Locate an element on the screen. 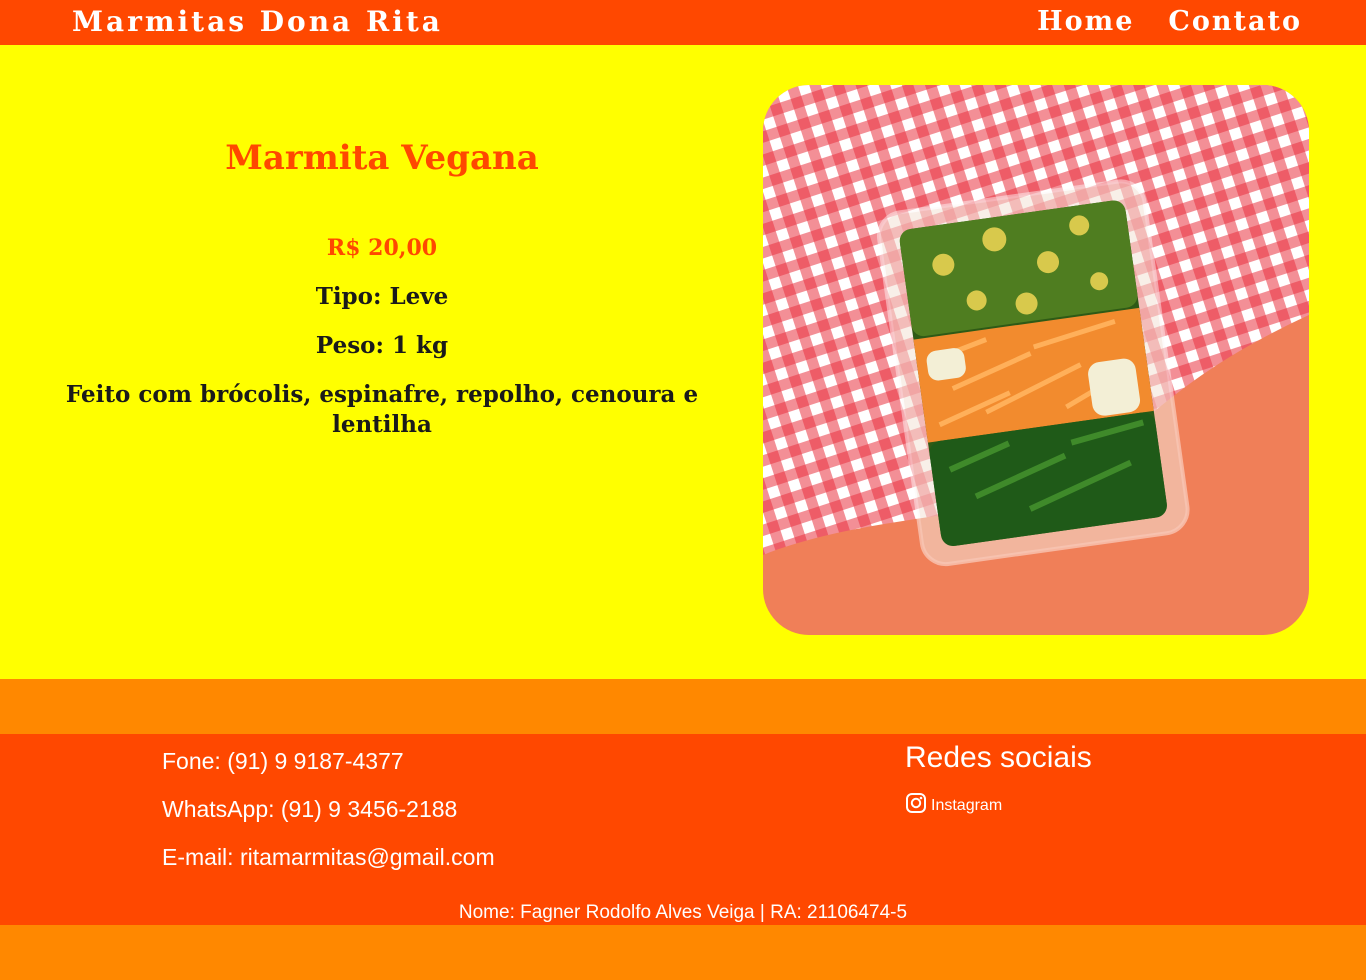 The image size is (1366, 980). brand-logo-link: Marmitas Dona Rita is located at coordinates (257, 22).